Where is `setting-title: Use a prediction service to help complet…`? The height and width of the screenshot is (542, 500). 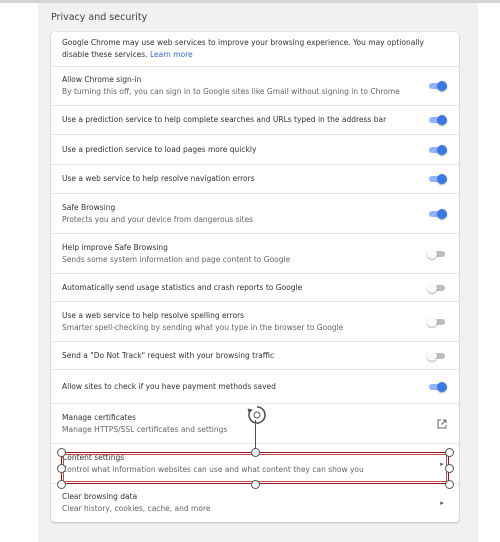 setting-title: Use a prediction service to help complet… is located at coordinates (224, 119).